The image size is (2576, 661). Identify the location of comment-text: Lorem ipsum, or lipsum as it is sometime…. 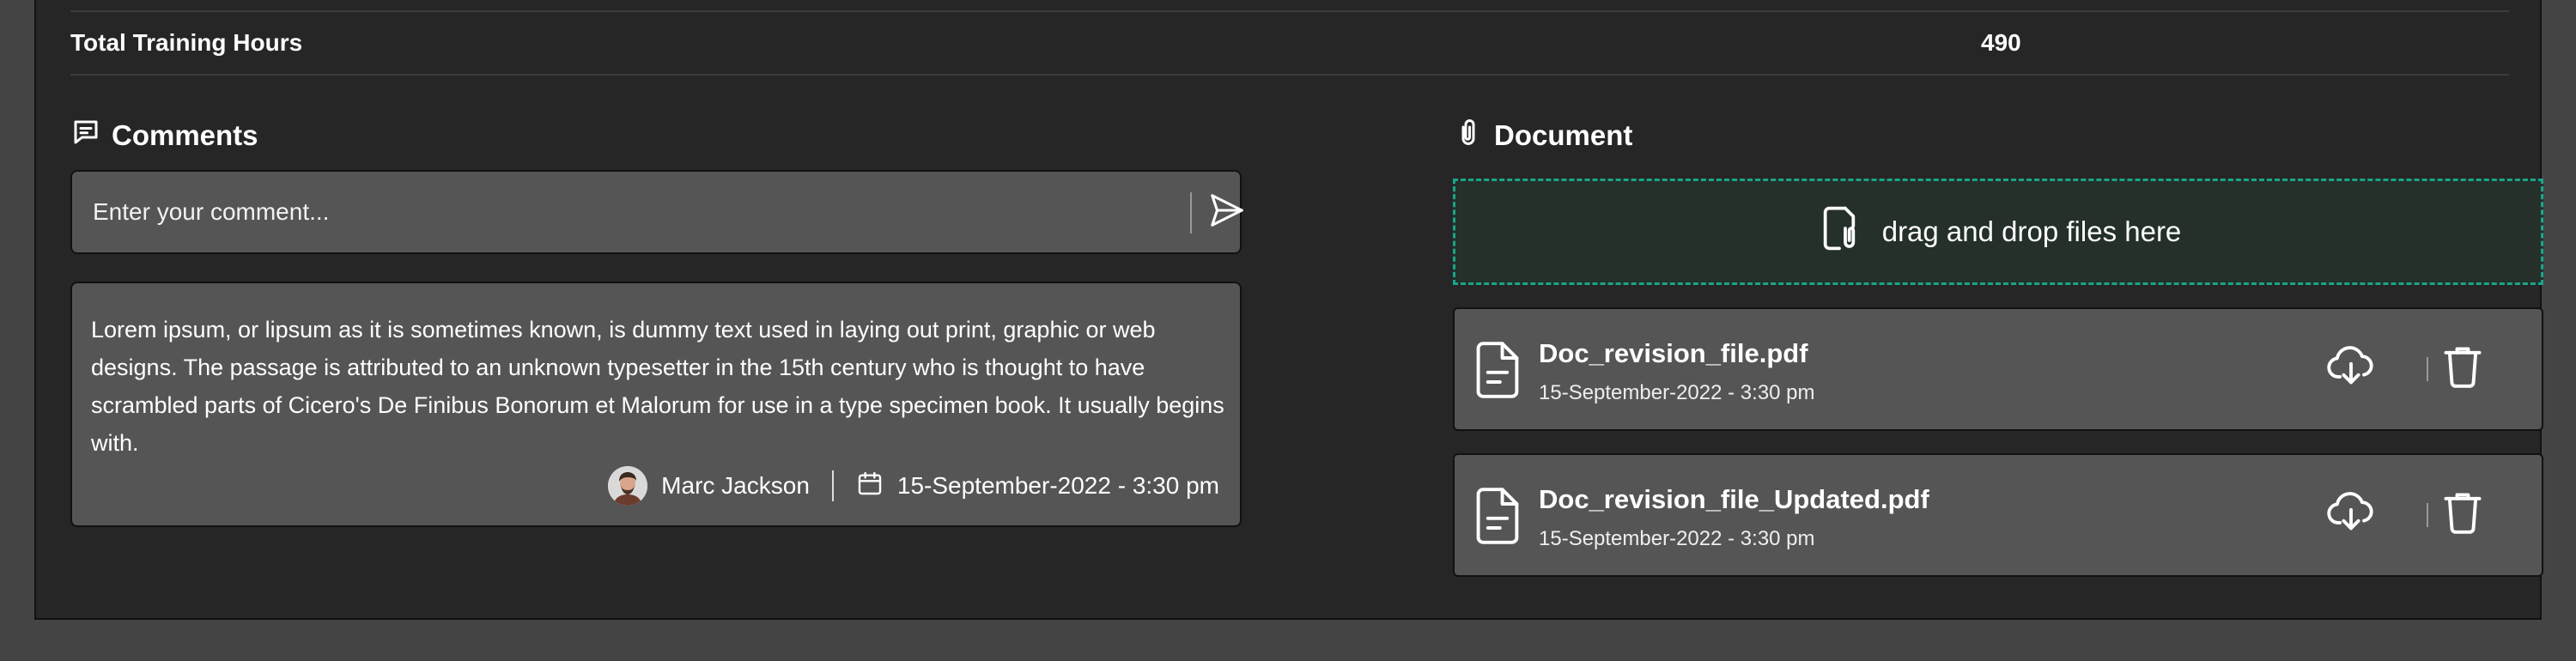
(658, 386).